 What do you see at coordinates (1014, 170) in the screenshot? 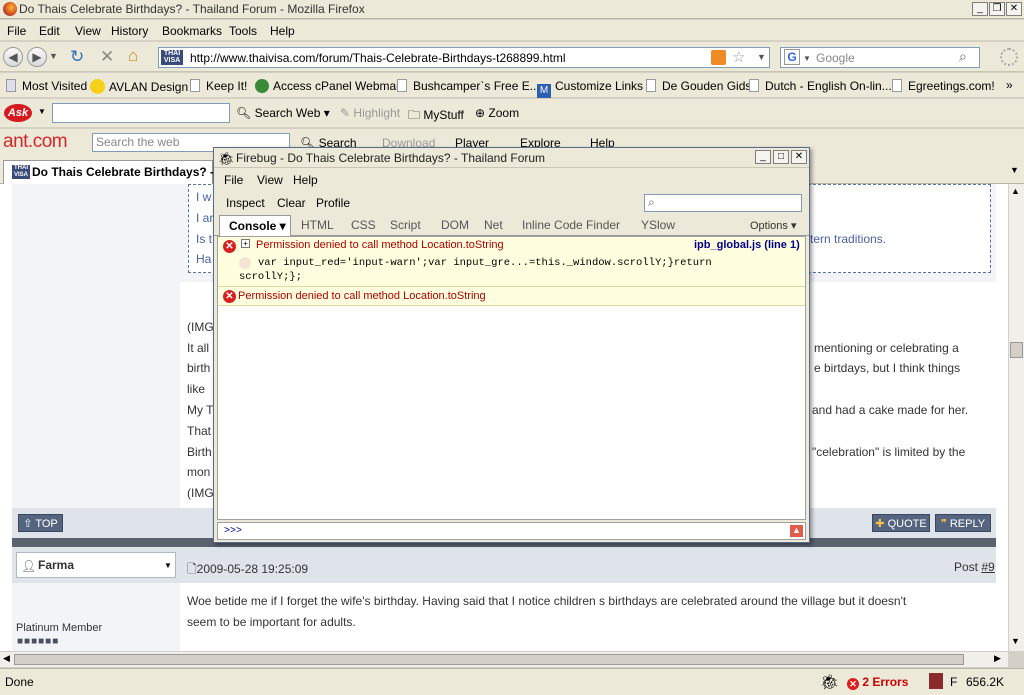
I see `tab-list-icon: ▼` at bounding box center [1014, 170].